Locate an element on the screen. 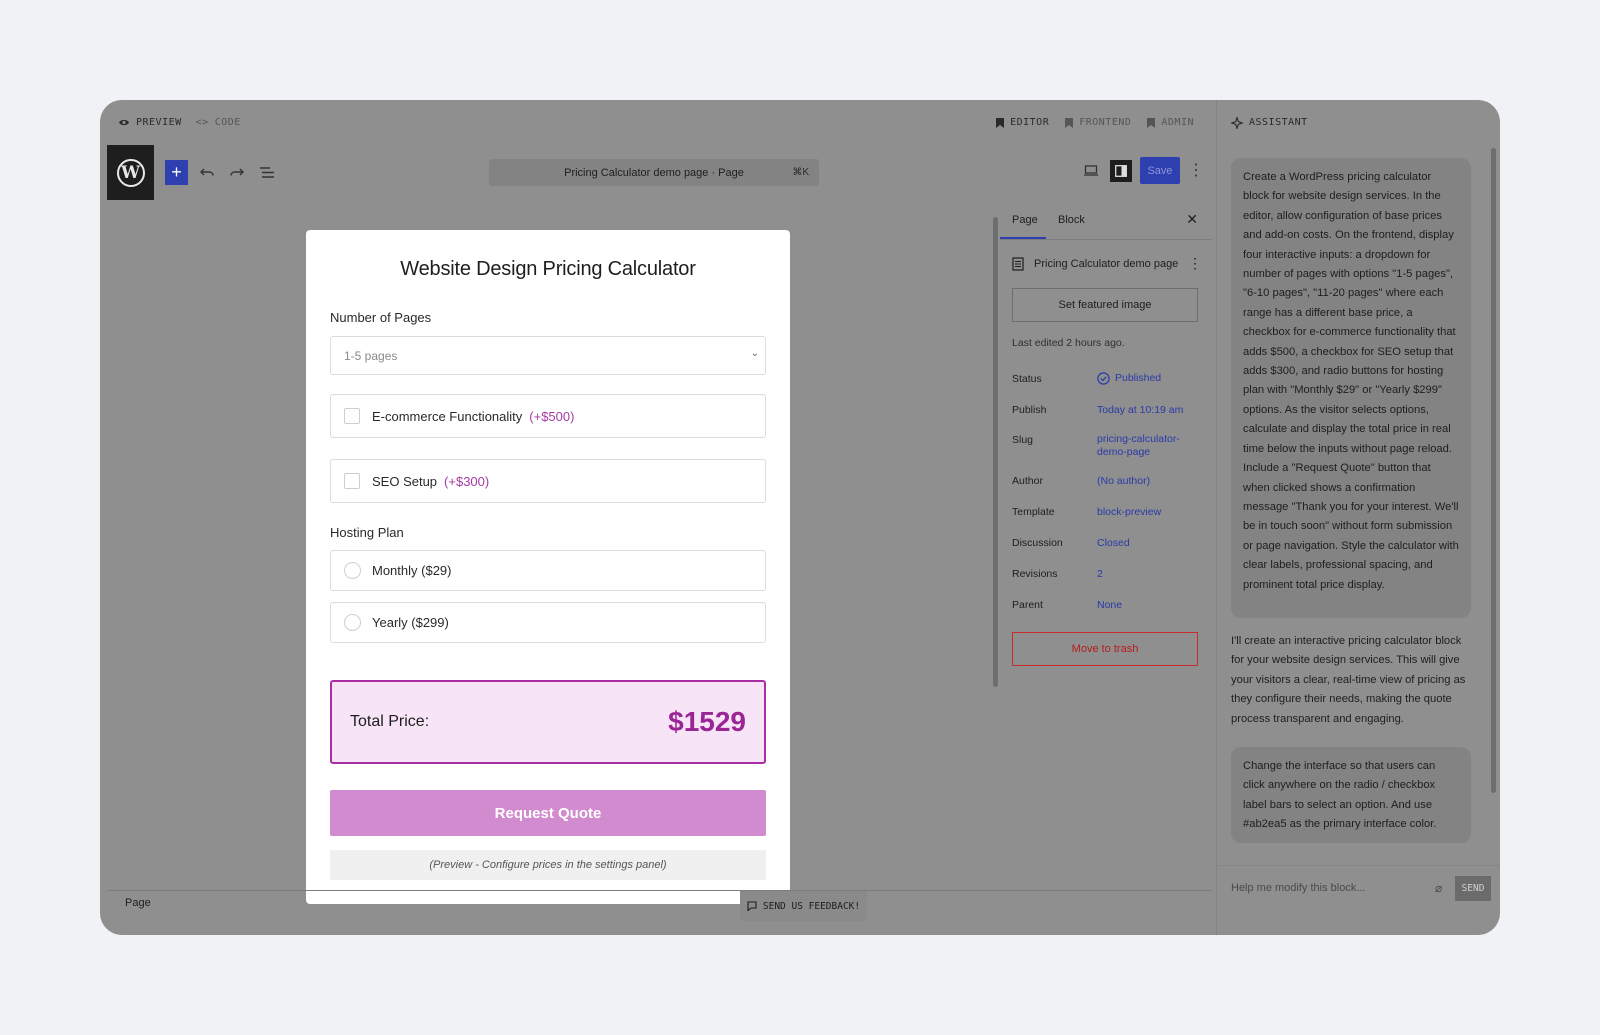 This screenshot has width=1600, height=1035. frontend-label: FRONTEND is located at coordinates (1105, 122).